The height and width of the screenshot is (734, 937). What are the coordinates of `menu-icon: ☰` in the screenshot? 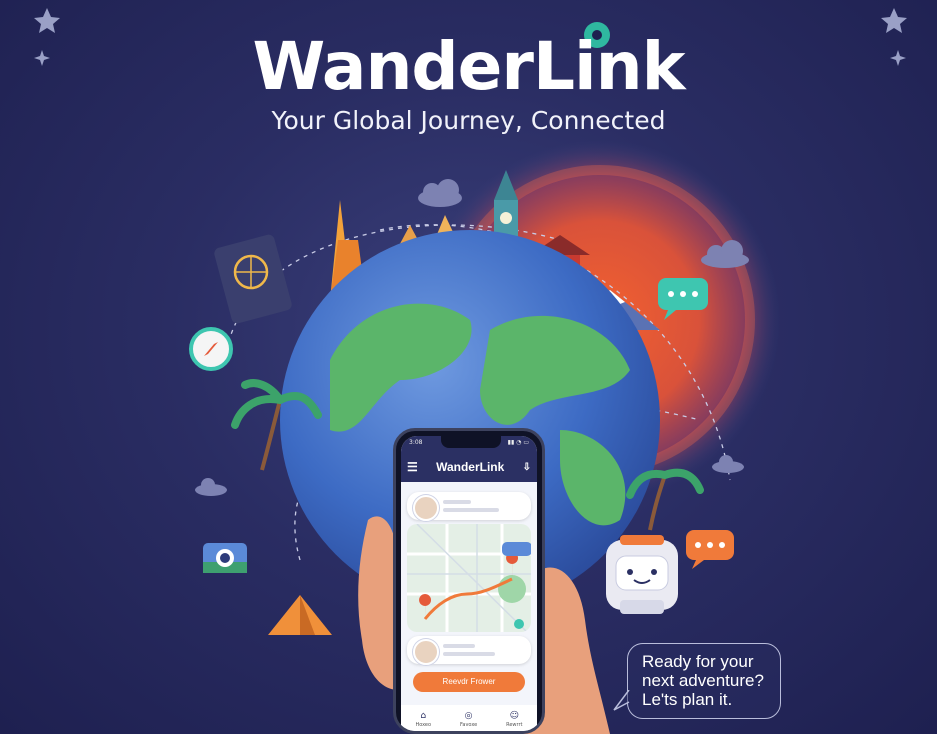 It's located at (412, 467).